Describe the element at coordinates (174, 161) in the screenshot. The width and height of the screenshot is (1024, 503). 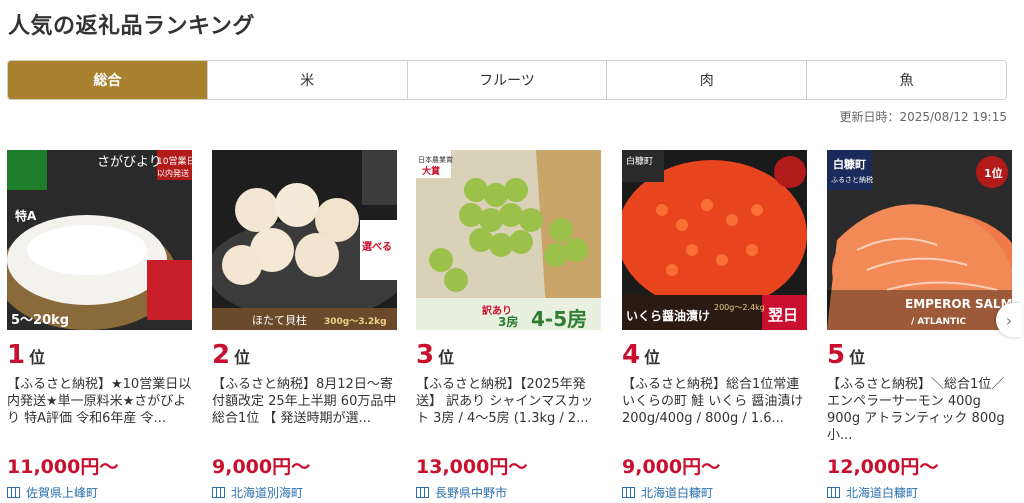
I see `thumb-text: 10営業日` at that location.